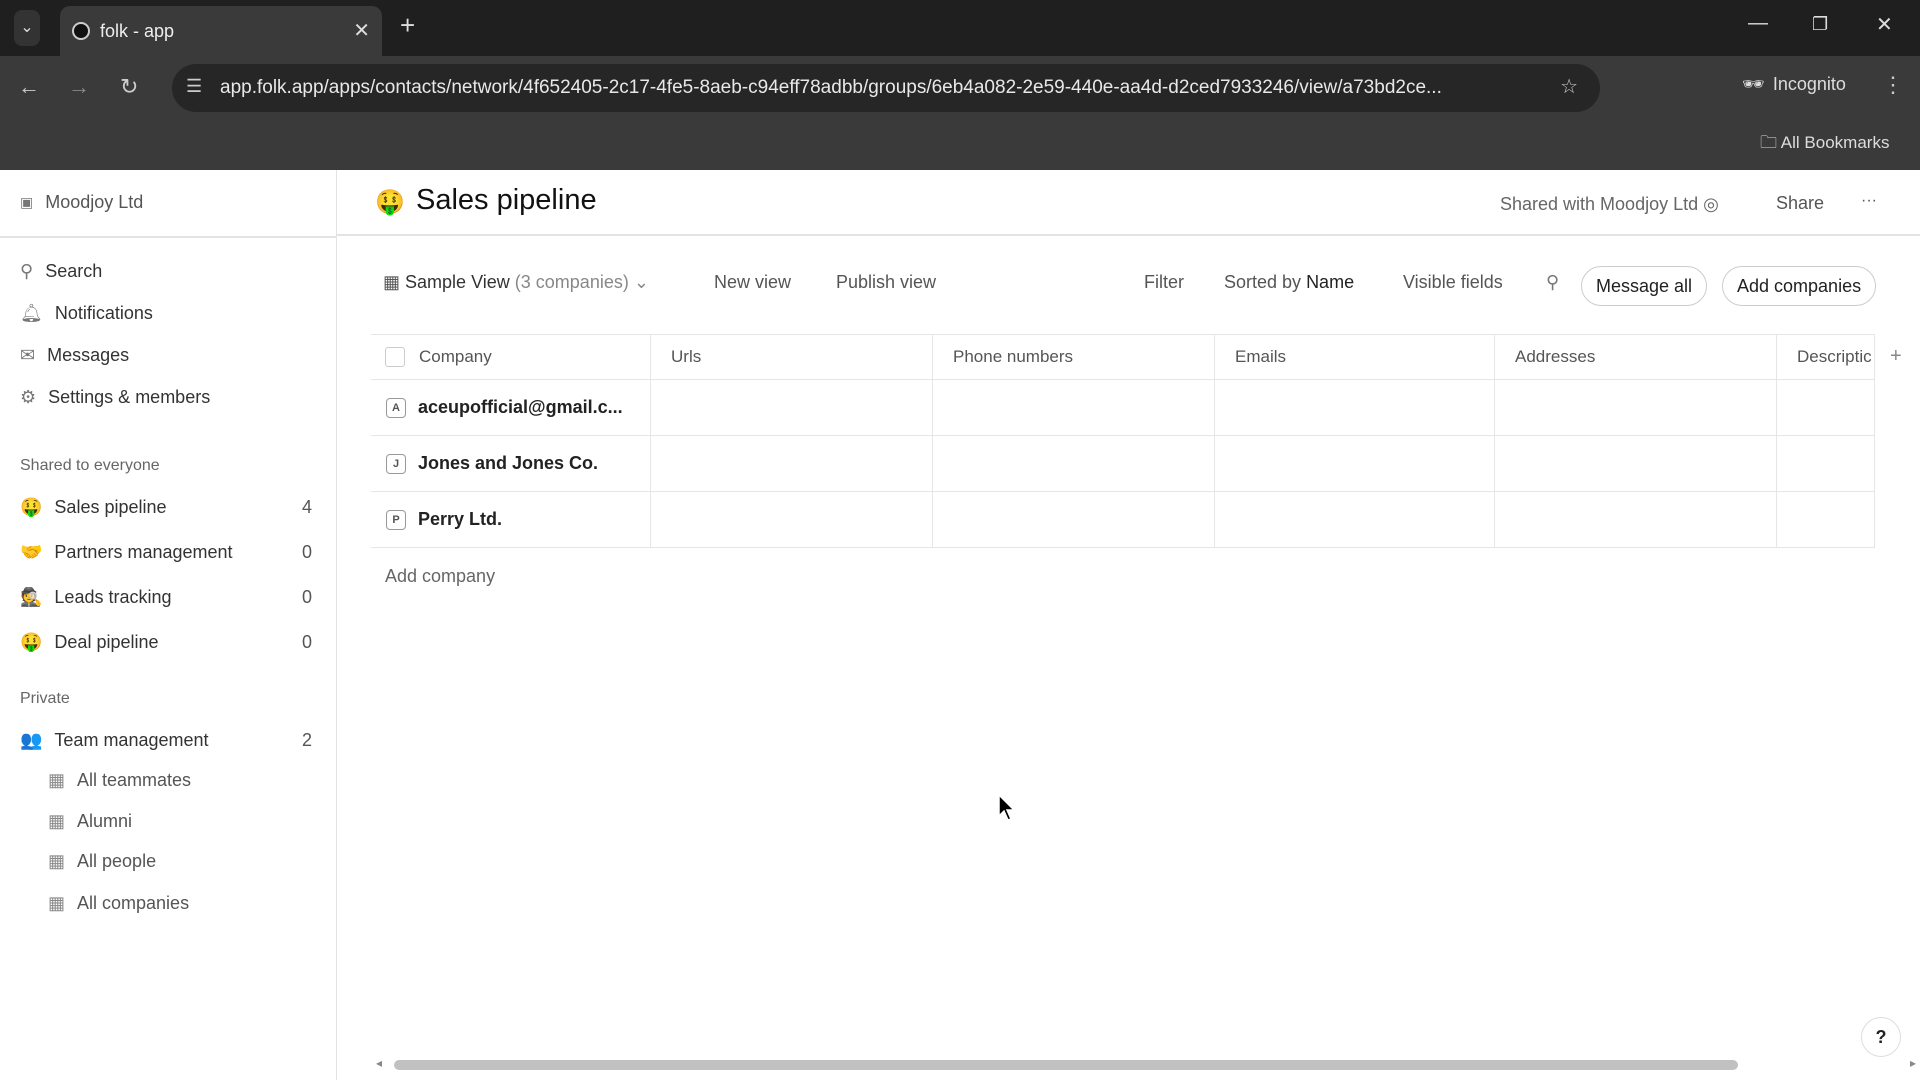 This screenshot has height=1080, width=1920. Describe the element at coordinates (306, 507) in the screenshot. I see `count: 4` at that location.